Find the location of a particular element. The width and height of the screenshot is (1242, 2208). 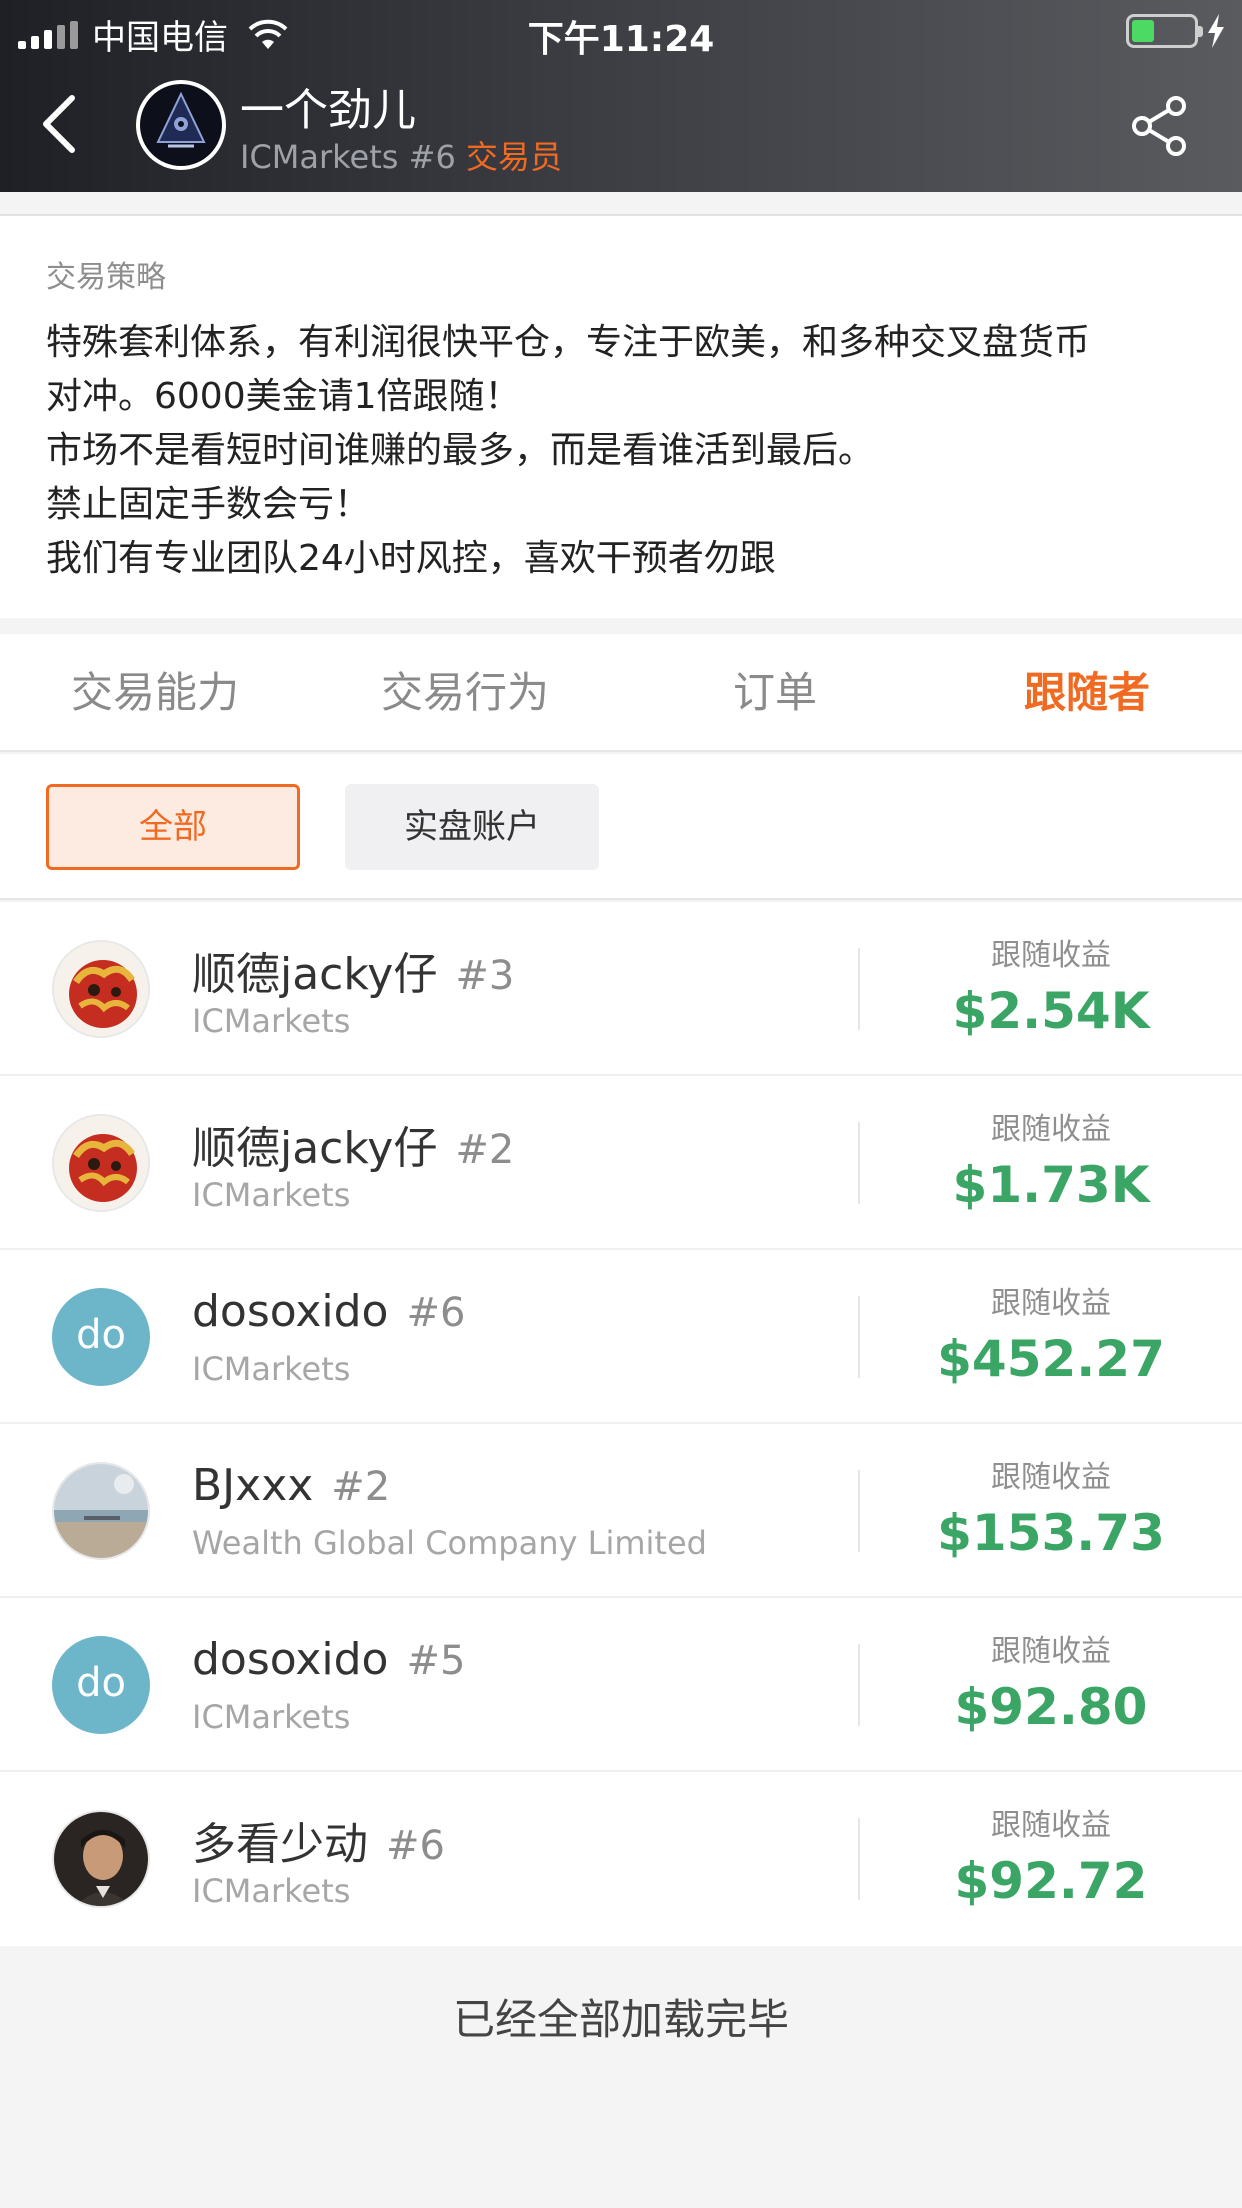

tab-followers: 跟随者 is located at coordinates (1087, 693).